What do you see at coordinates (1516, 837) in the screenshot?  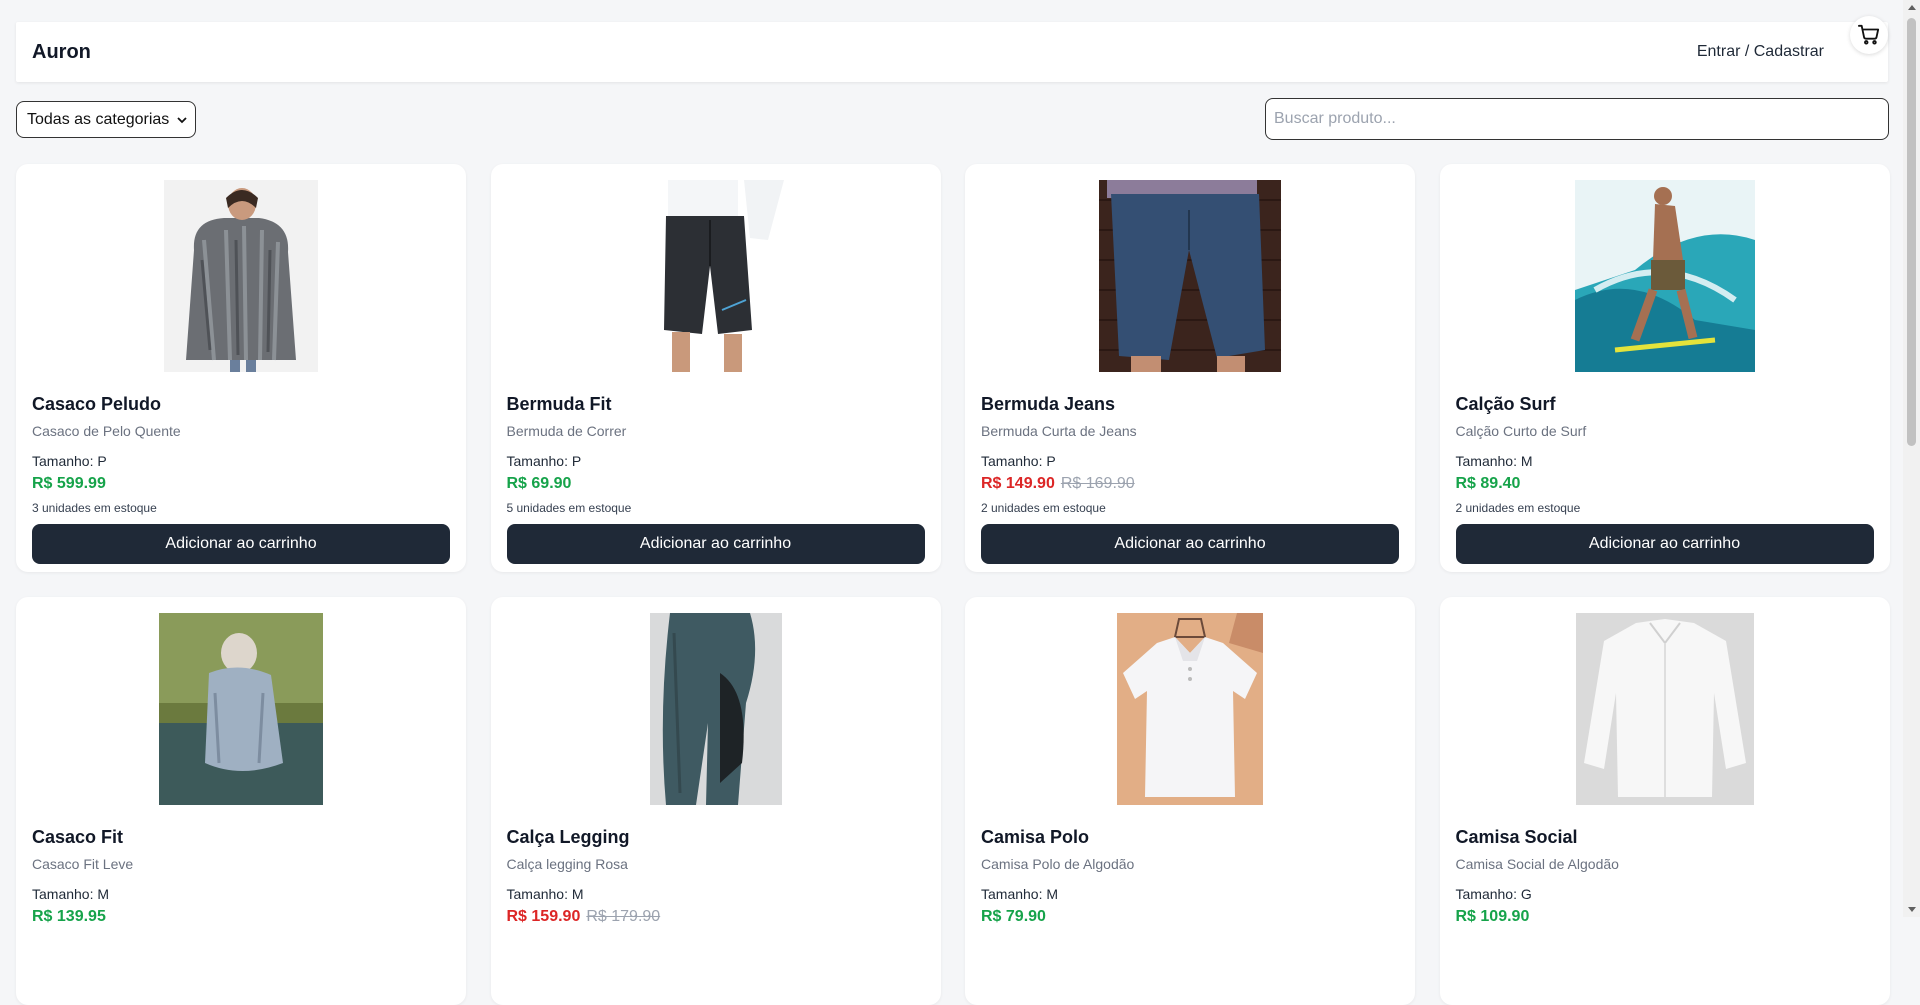 I see `product-name: Camisa Social` at bounding box center [1516, 837].